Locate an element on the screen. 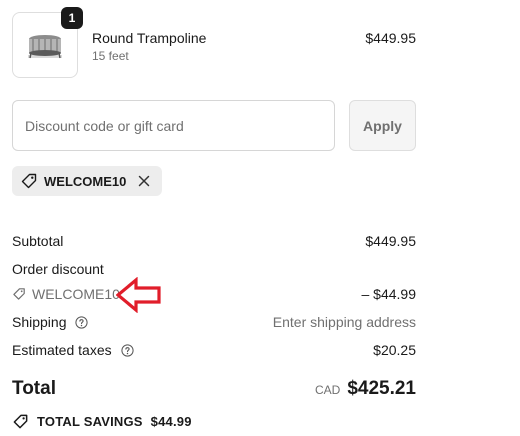 This screenshot has width=520, height=436. discount-value: – $44.99 is located at coordinates (389, 294).